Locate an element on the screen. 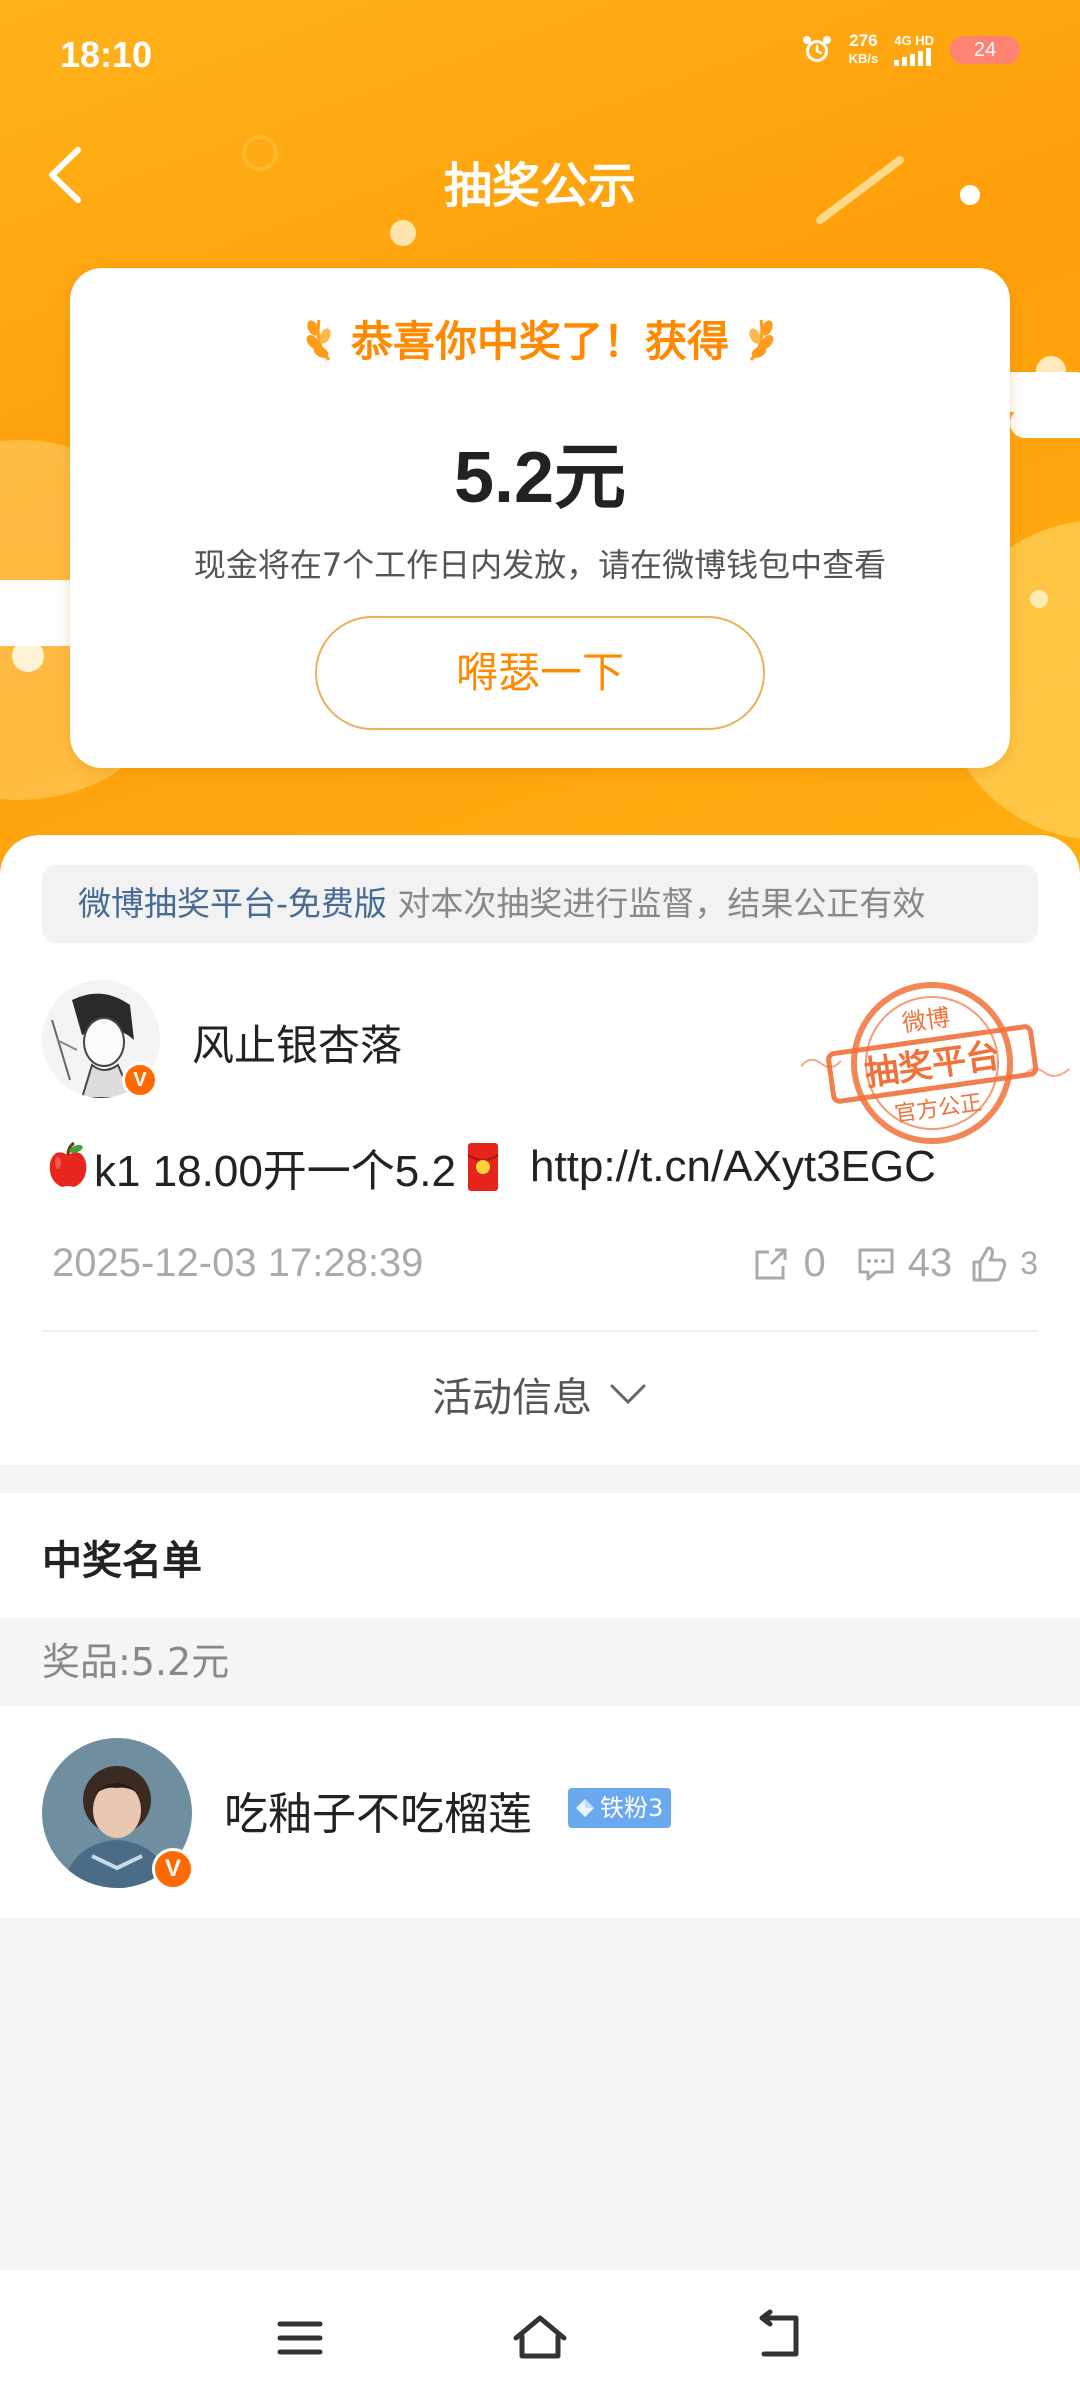 The height and width of the screenshot is (2400, 1080). supervise-banner: 微博抽奖平台-免费版 对本次抽奖进行监督，结果公正有效 is located at coordinates (540, 904).